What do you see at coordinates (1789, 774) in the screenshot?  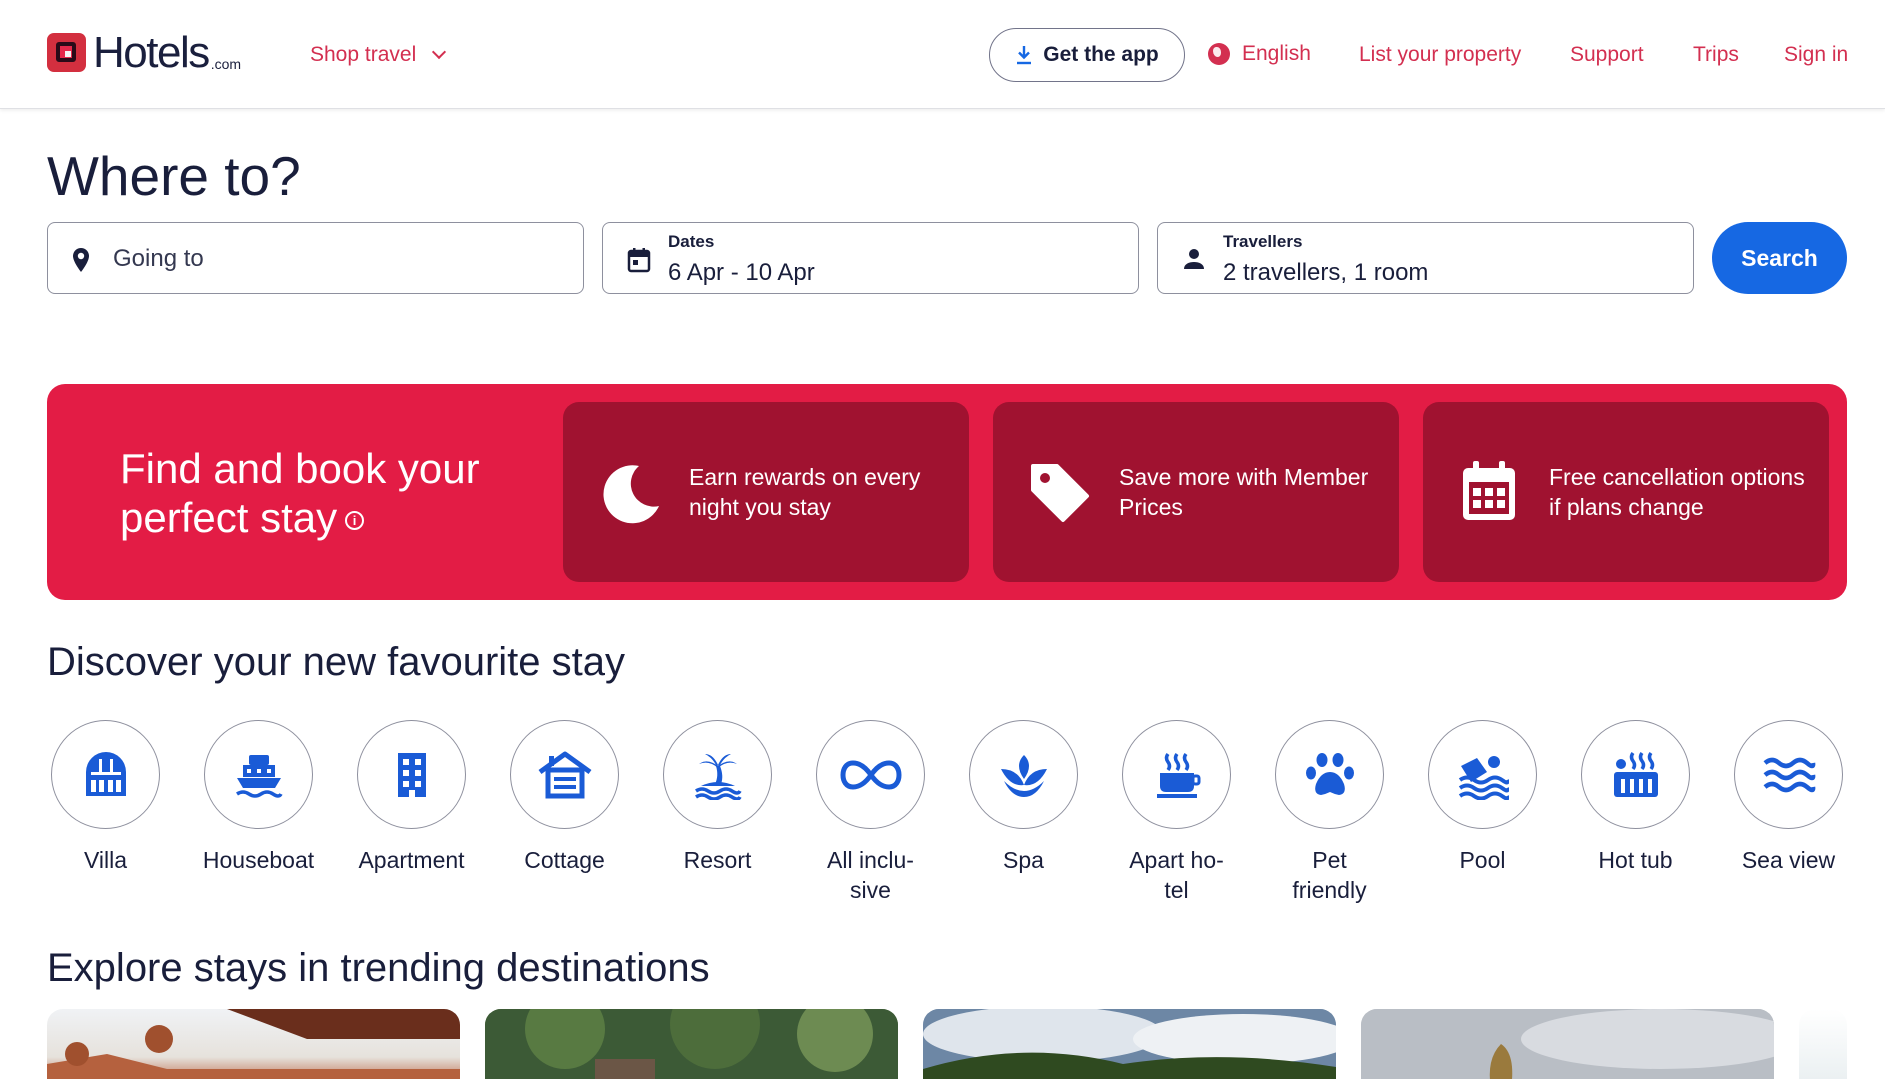 I see `sea-view-icon` at bounding box center [1789, 774].